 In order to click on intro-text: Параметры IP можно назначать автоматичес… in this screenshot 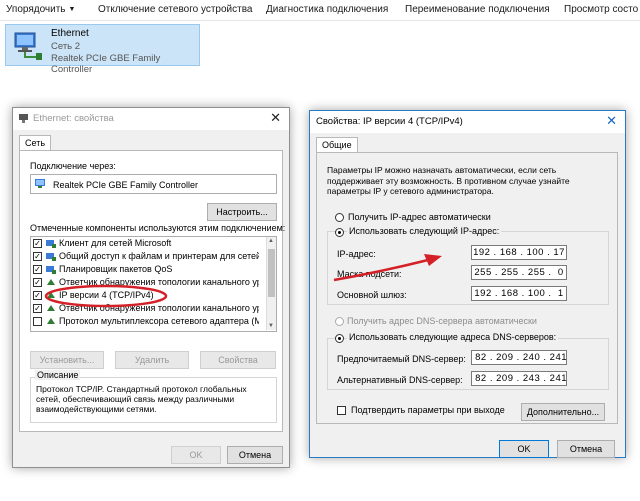, I will do `click(448, 180)`.